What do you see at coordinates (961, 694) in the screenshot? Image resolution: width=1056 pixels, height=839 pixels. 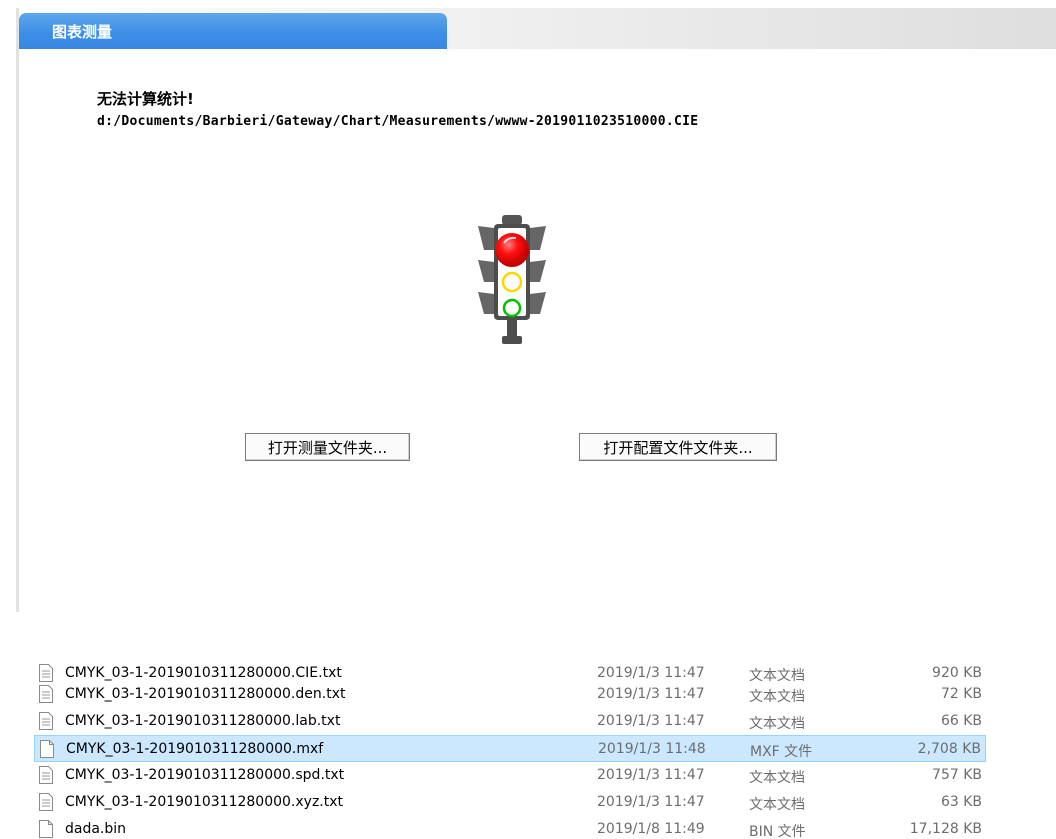 I see `file-size: 72 KB` at bounding box center [961, 694].